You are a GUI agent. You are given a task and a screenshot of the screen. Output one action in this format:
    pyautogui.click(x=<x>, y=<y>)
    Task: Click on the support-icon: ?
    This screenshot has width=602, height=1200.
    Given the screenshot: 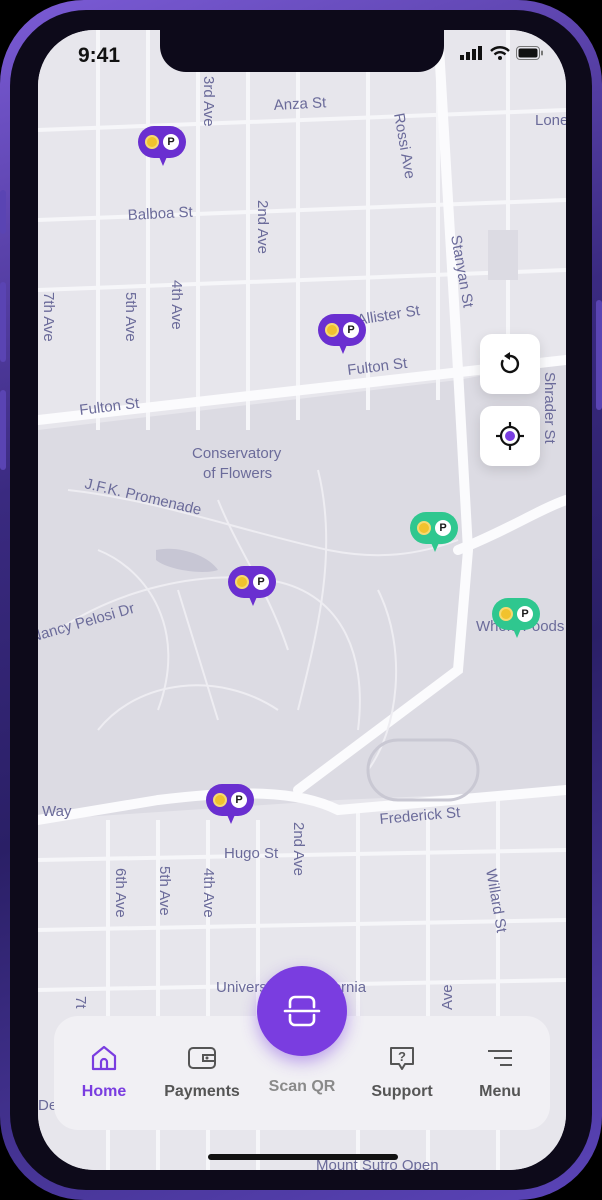 What is the action you would take?
    pyautogui.click(x=402, y=1058)
    